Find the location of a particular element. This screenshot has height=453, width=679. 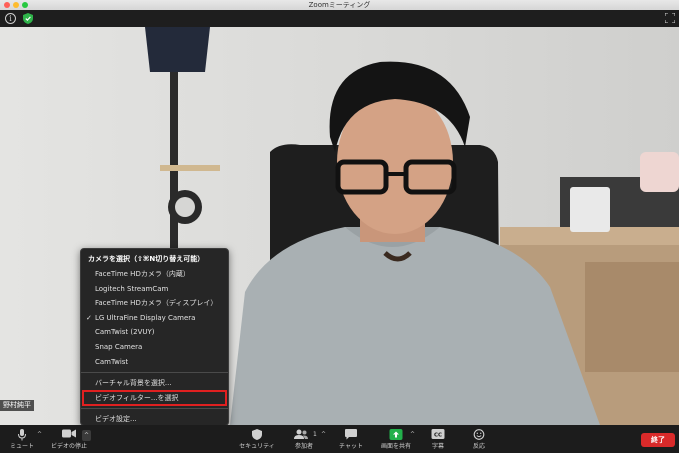

camera-option-camtwist-2vuy: CamTwist (2VUY) is located at coordinates (154, 332).